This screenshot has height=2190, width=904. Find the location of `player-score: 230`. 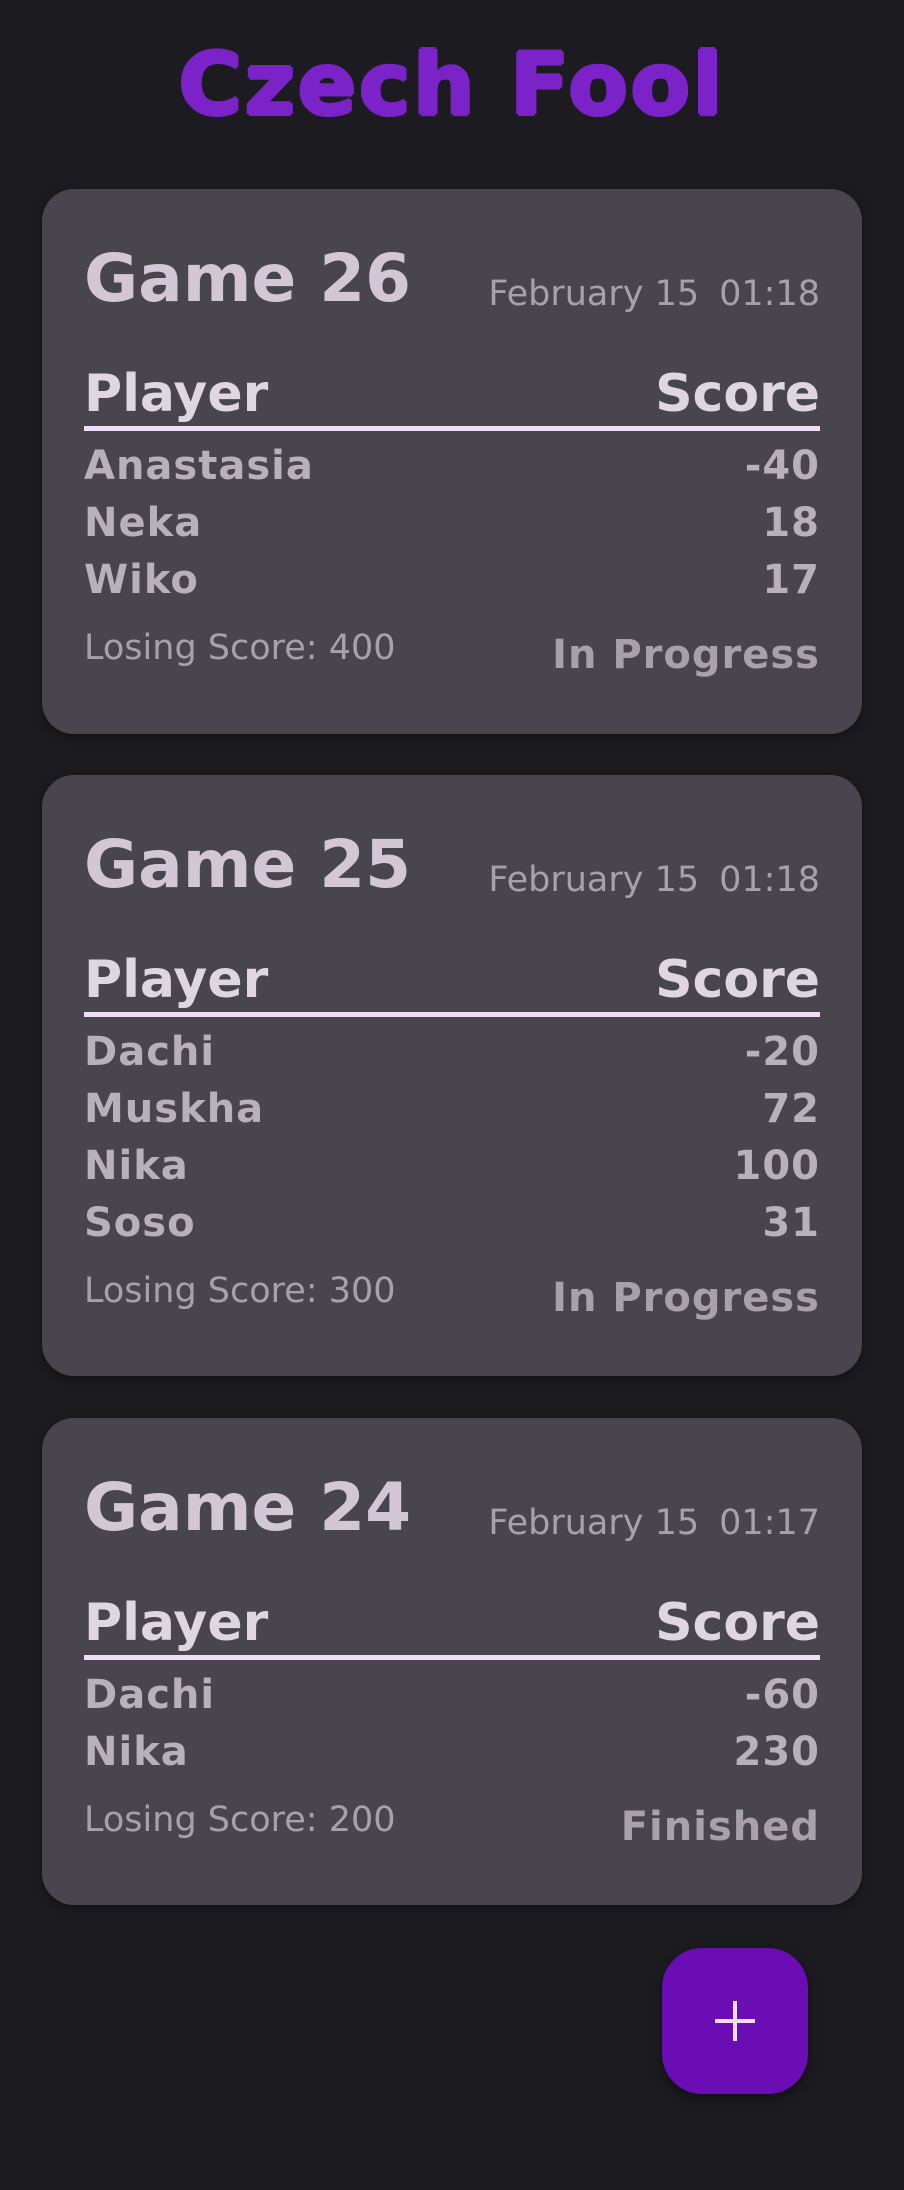

player-score: 230 is located at coordinates (776, 1751).